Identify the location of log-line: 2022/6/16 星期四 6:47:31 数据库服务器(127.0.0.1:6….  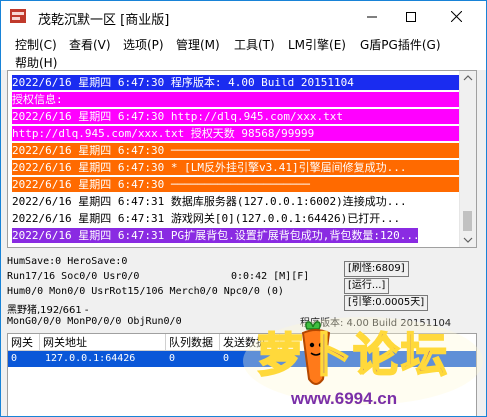
(209, 201).